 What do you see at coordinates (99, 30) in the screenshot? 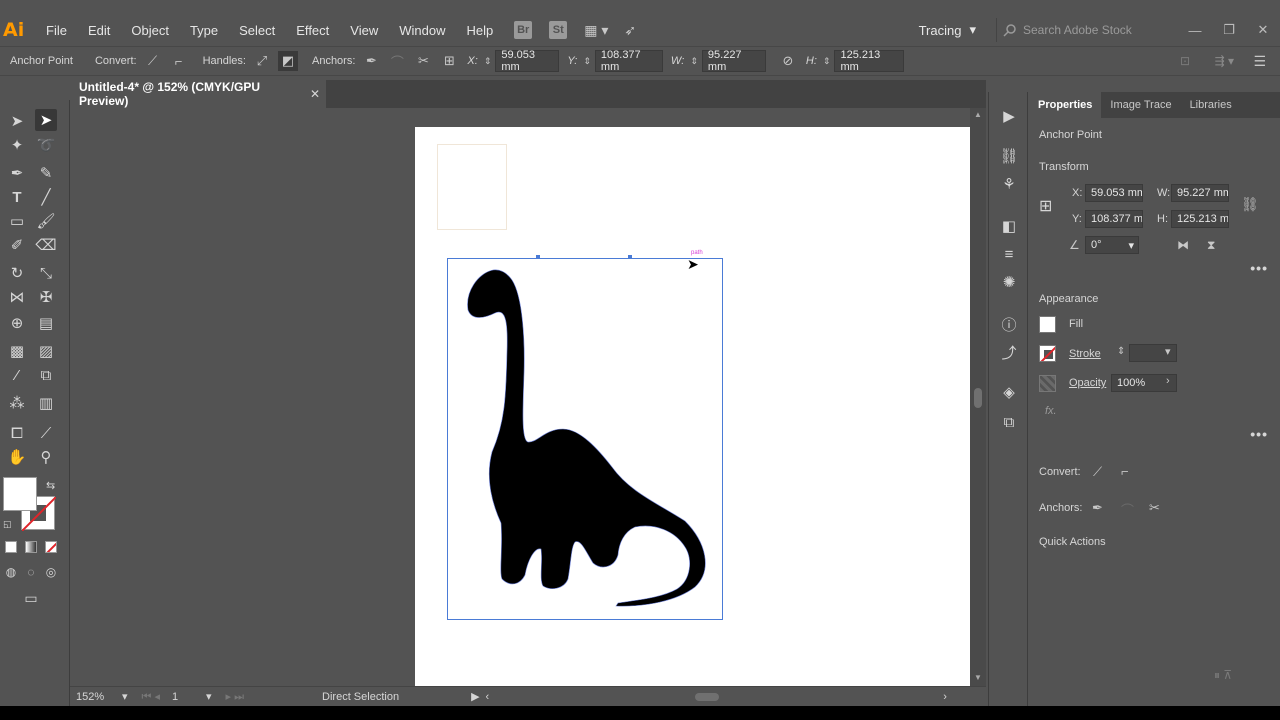
I see `menu-edit: Edit` at bounding box center [99, 30].